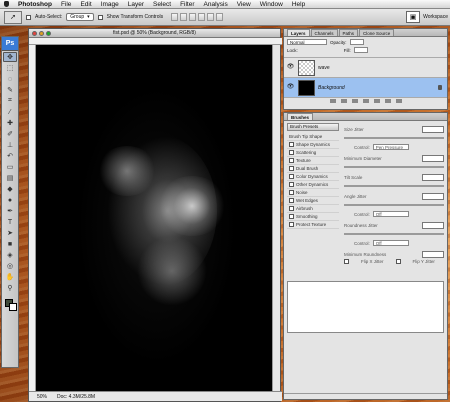 The width and height of the screenshot is (450, 402). Describe the element at coordinates (187, 4) in the screenshot. I see `menu-filter: Filter` at that location.